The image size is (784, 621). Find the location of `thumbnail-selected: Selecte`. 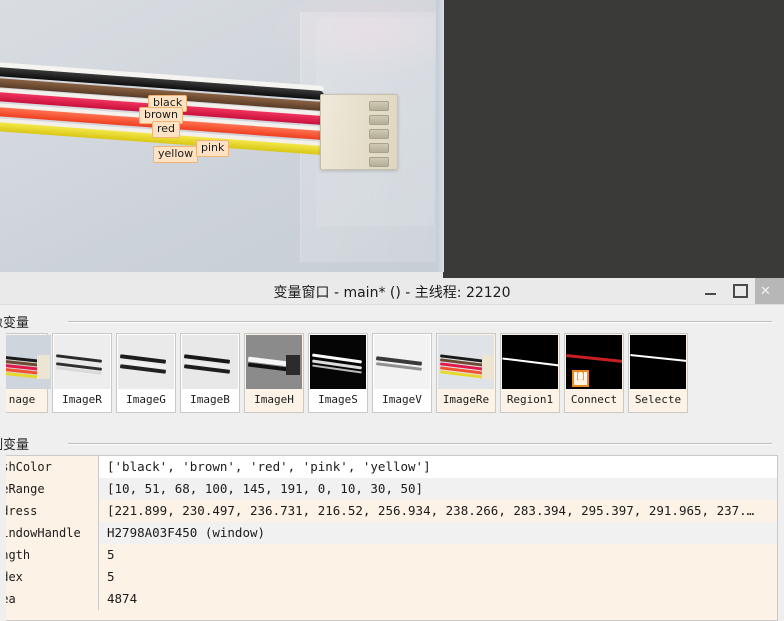

thumbnail-selected: Selecte is located at coordinates (658, 373).